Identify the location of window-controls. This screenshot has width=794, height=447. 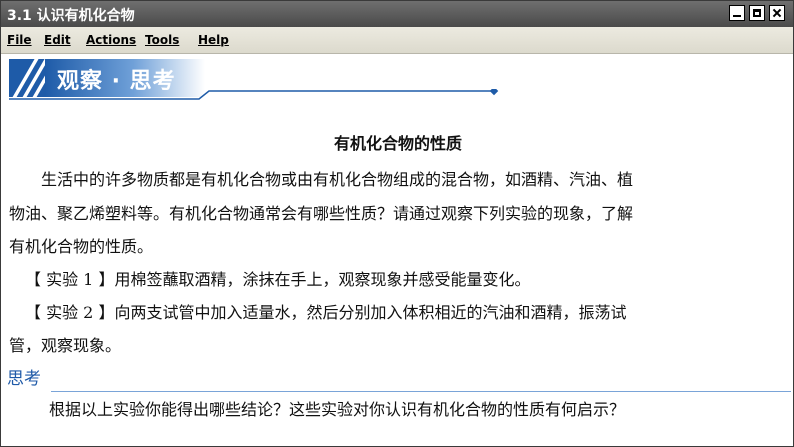
(757, 13).